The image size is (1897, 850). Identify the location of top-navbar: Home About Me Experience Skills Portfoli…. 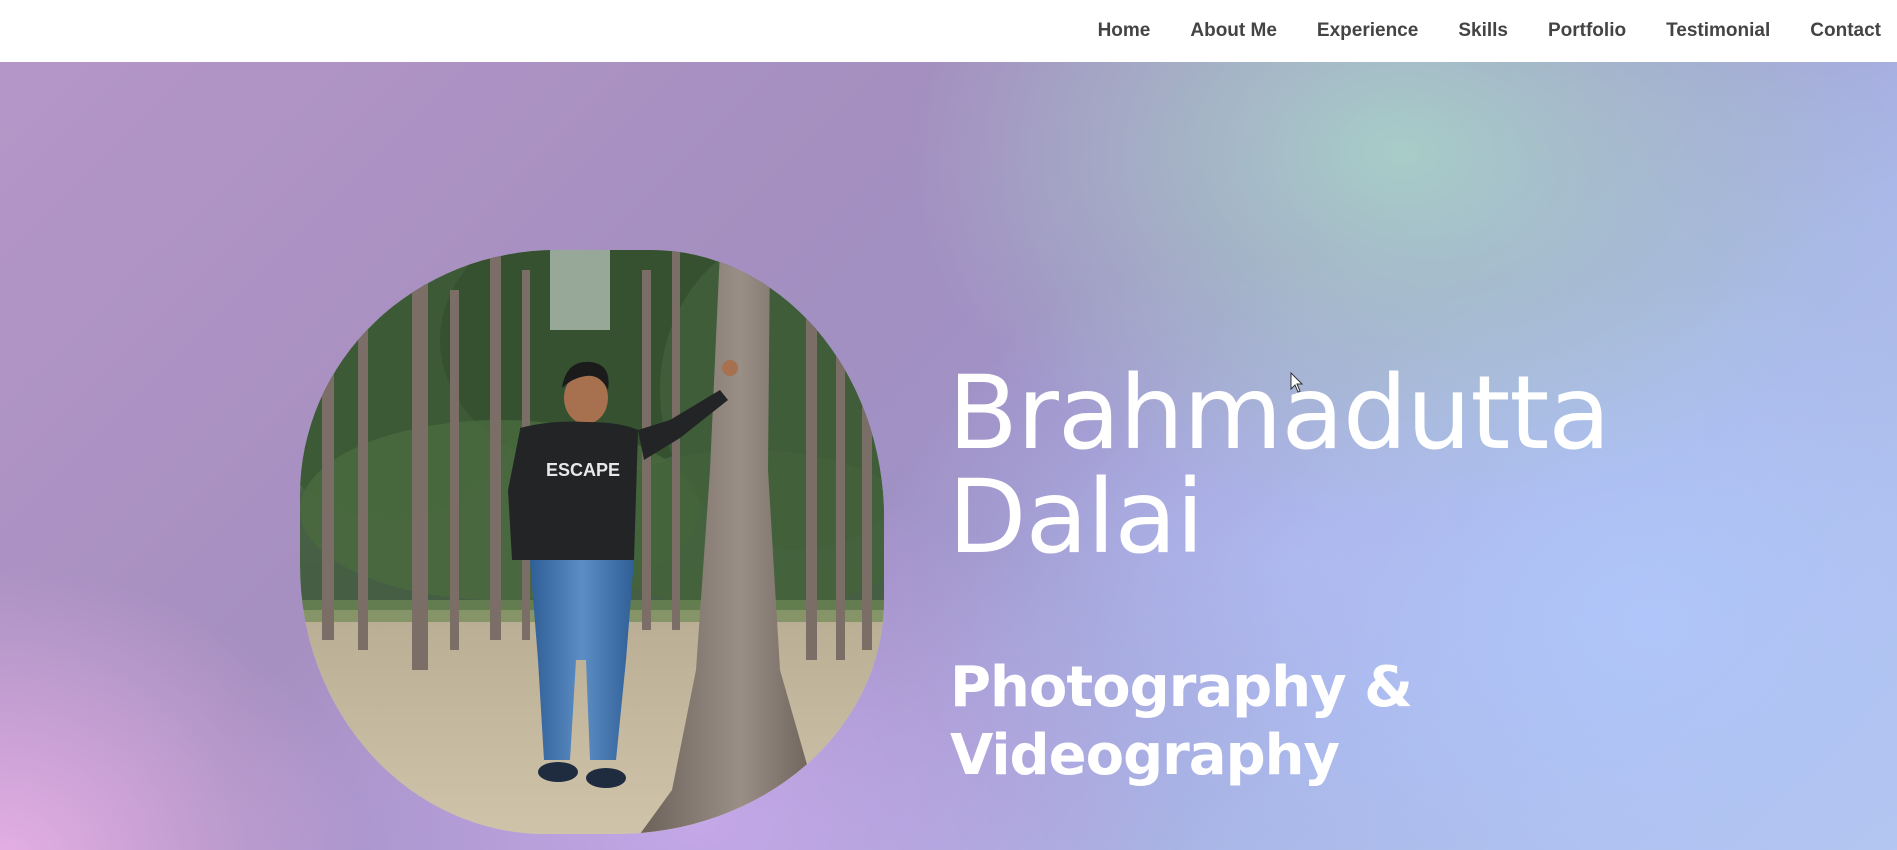
(948, 31).